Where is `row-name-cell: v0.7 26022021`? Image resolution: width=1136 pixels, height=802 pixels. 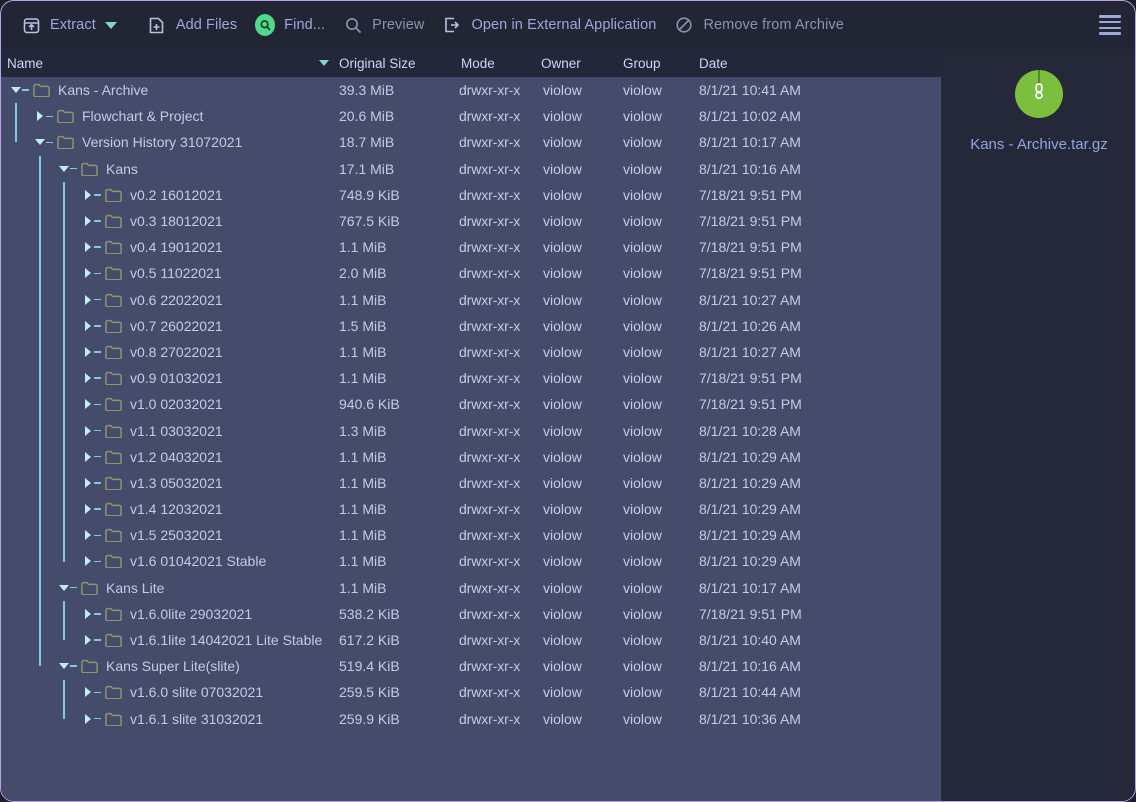 row-name-cell: v0.7 26022021 is located at coordinates (112, 326).